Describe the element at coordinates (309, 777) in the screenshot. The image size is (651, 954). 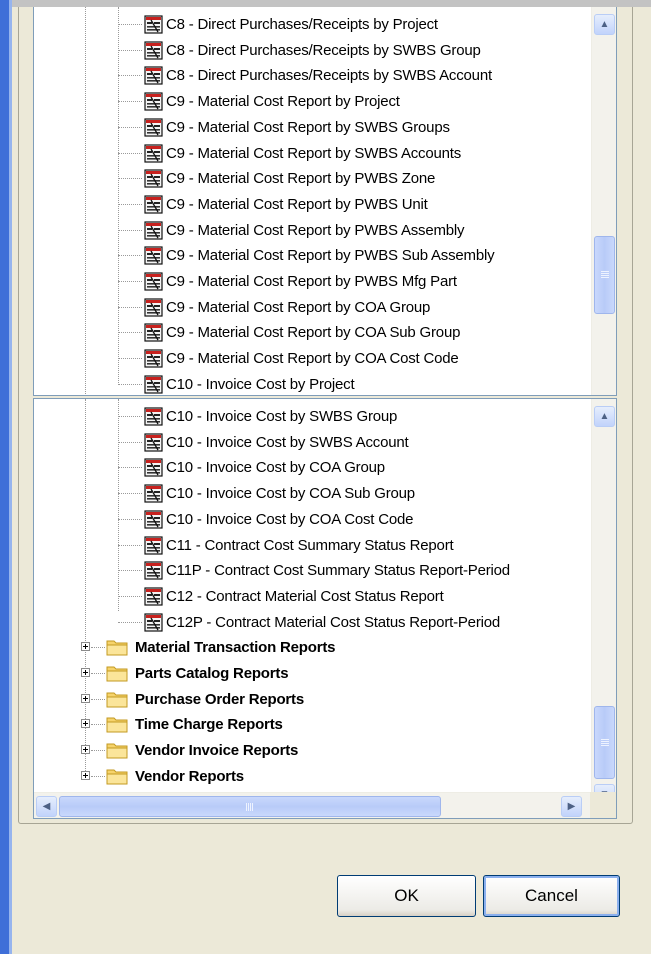
I see `tree-folder: Vendor Reports` at that location.